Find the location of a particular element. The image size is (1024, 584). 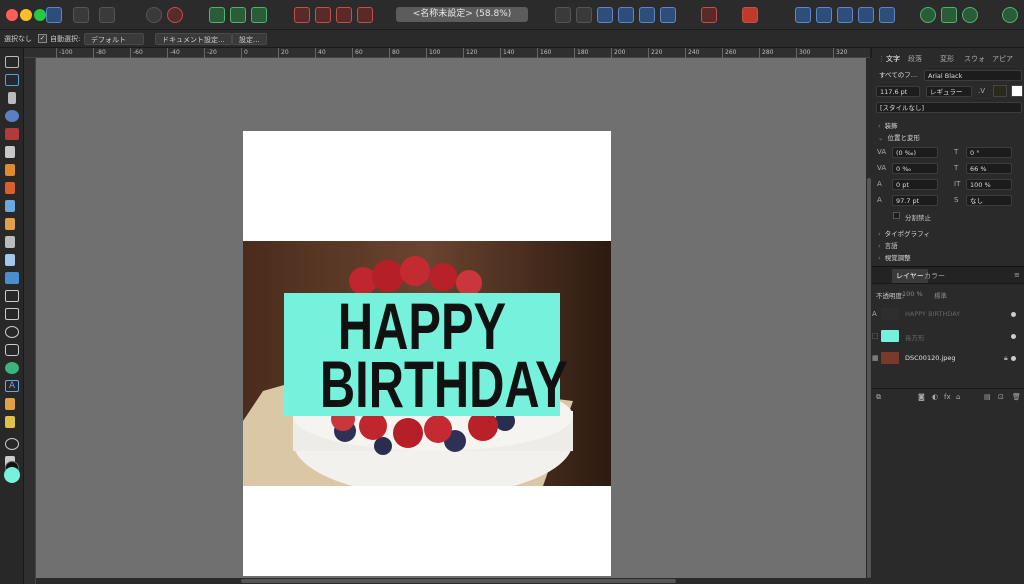

user-icon is located at coordinates (1010, 15).